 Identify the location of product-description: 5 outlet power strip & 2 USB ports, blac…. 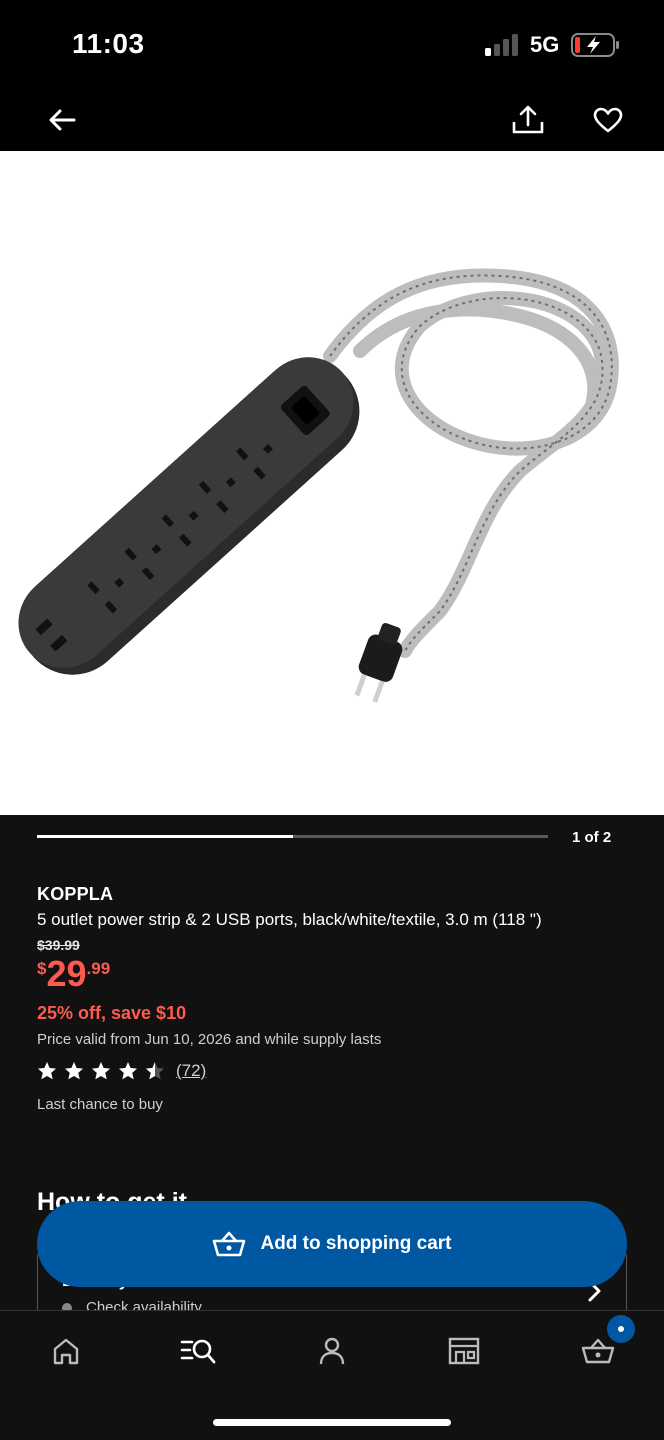
(289, 919).